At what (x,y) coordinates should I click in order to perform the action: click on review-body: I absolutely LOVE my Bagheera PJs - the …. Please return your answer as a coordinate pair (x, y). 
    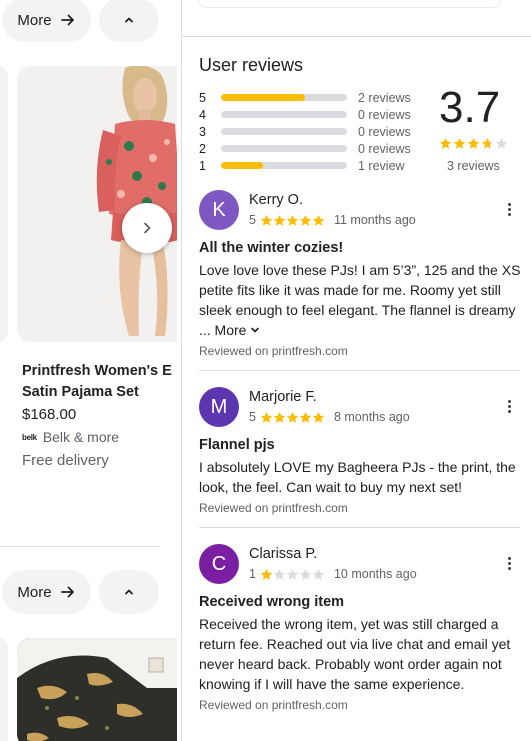
    Looking at the image, I should click on (357, 477).